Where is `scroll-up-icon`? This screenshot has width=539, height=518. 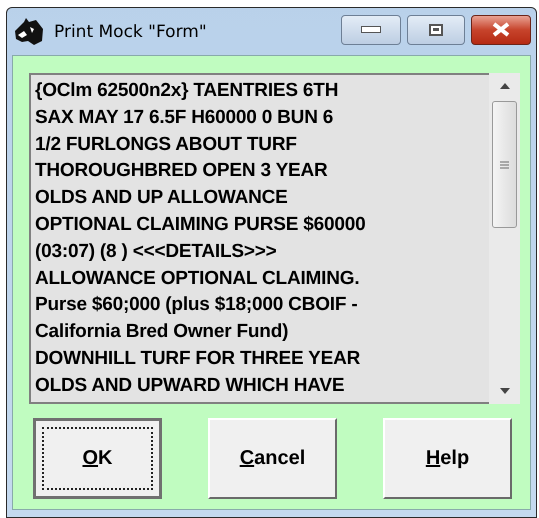
scroll-up-icon is located at coordinates (505, 86).